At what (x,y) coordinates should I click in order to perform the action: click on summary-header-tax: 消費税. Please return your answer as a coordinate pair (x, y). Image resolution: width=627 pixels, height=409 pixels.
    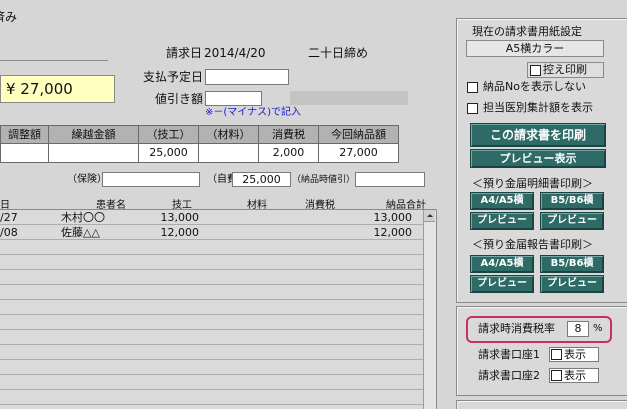
    Looking at the image, I should click on (288, 134).